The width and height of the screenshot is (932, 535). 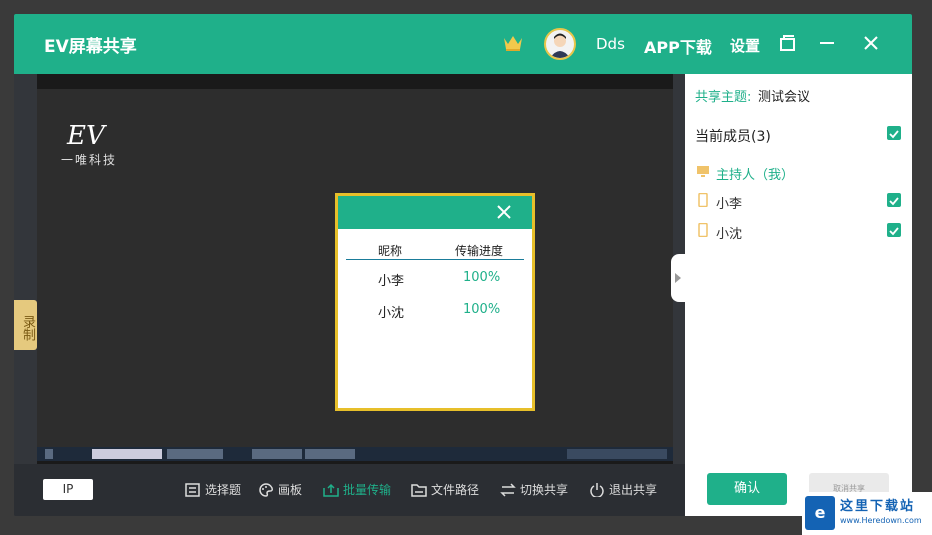 What do you see at coordinates (729, 204) in the screenshot?
I see `member-name: 小李` at bounding box center [729, 204].